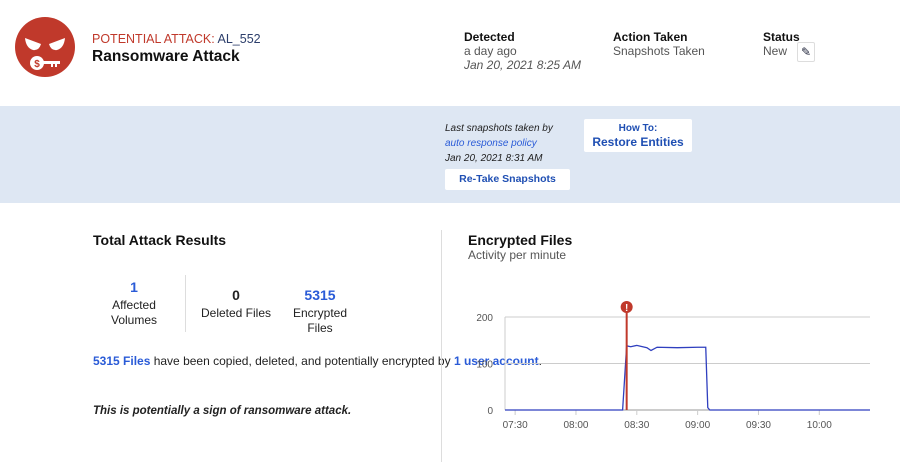  I want to click on encrypted-files-chart: 0 100 200 07:30 08:00 08:30 09:00 09:30 10:00!, so click(673, 366).